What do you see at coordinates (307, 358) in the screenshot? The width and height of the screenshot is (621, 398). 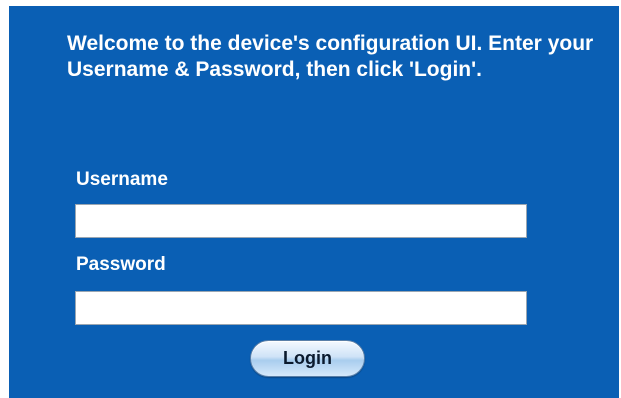 I see `login-button: Login` at bounding box center [307, 358].